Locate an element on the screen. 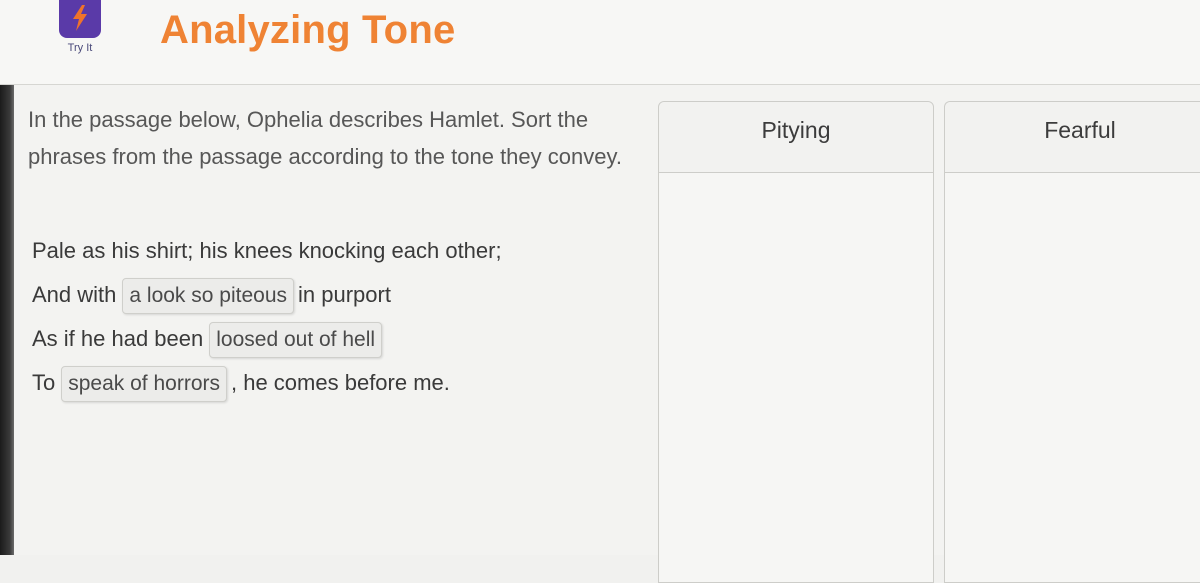 Image resolution: width=1200 pixels, height=583 pixels. passage-text: And with is located at coordinates (74, 294).